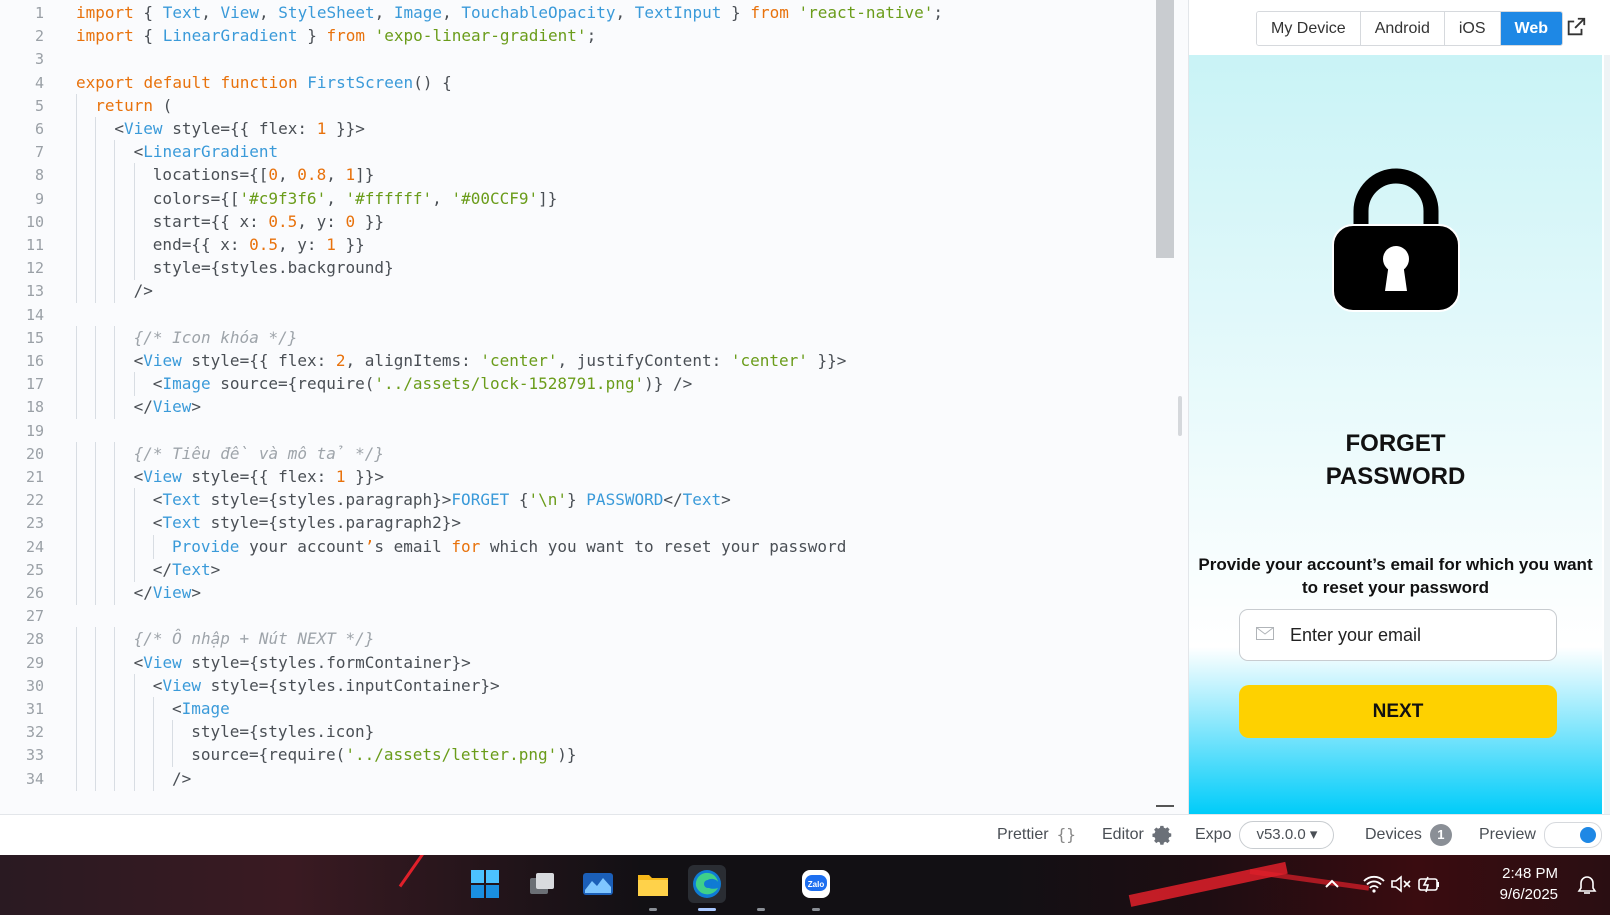  Describe the element at coordinates (580, 221) in the screenshot. I see `code-line: 10 start={{ x: 0.5, y: 0 }}` at that location.